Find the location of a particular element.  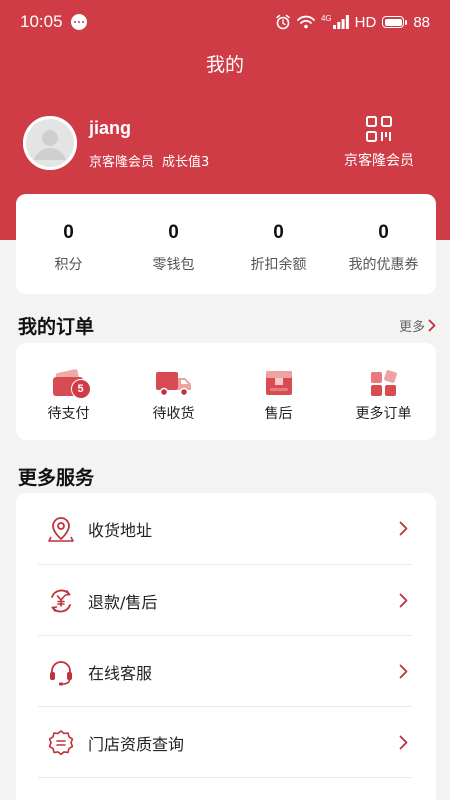

certificate-icon is located at coordinates (61, 743).